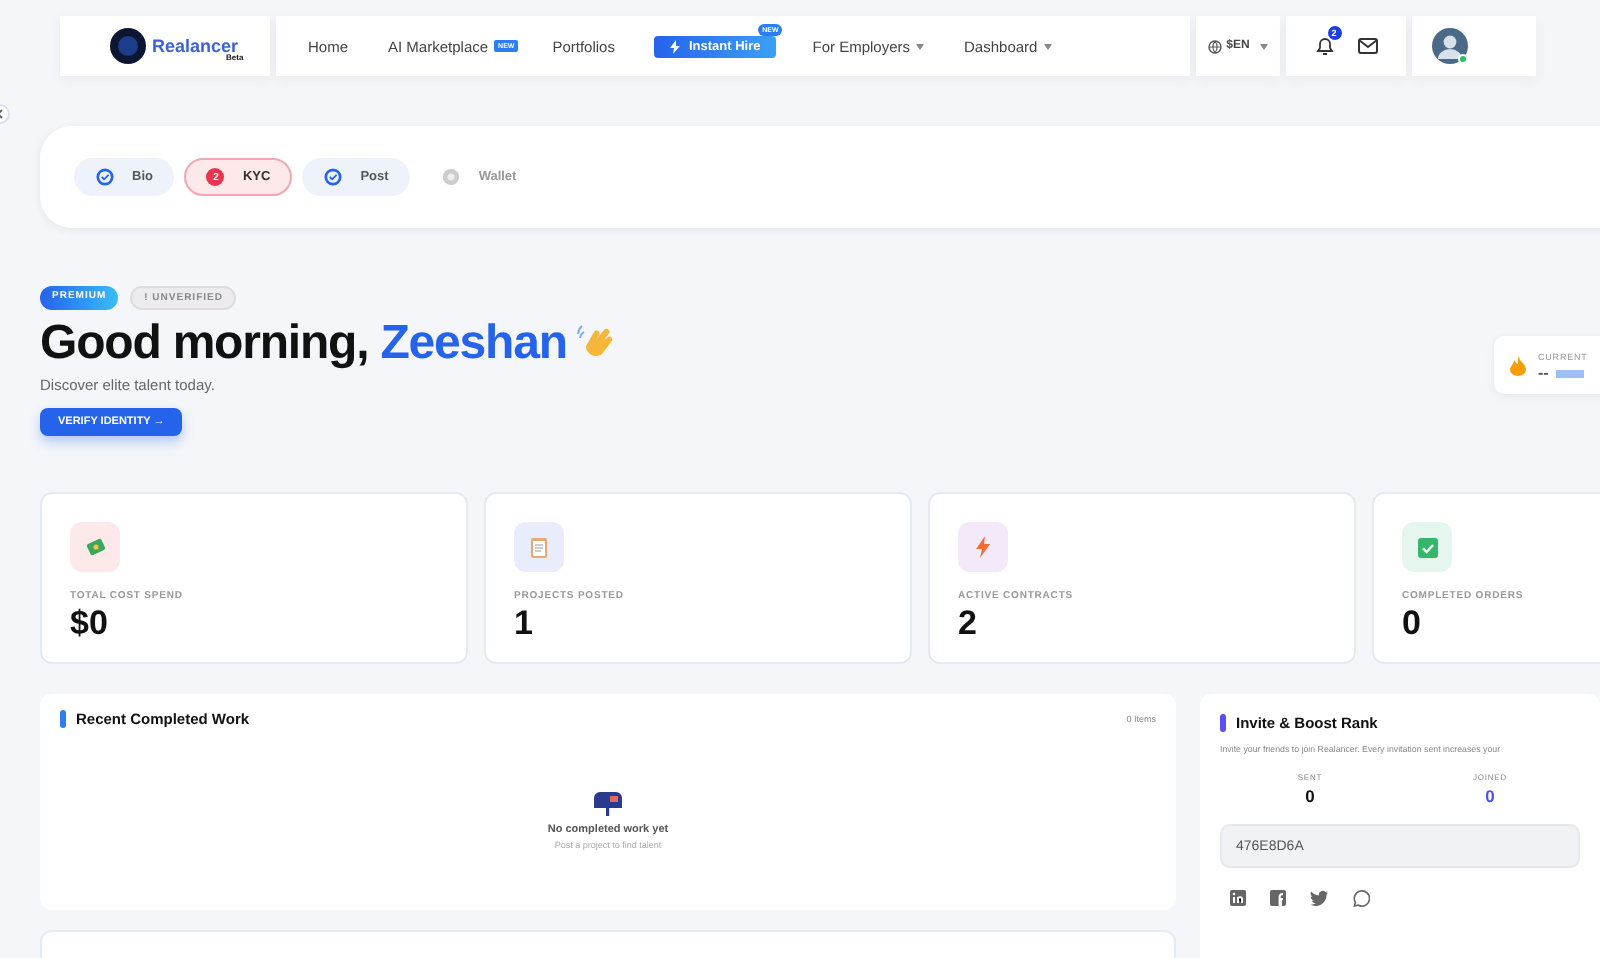  I want to click on flame-icon, so click(1518, 365).